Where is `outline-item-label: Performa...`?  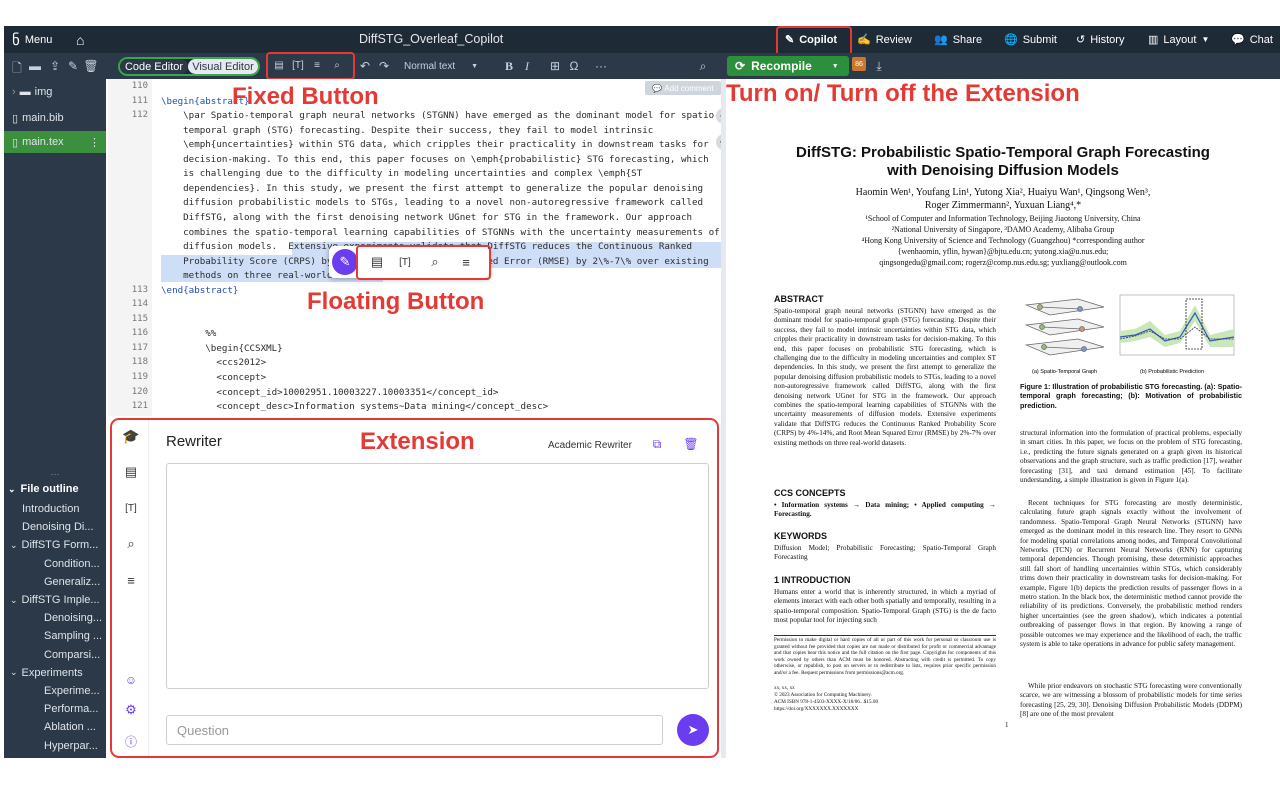
outline-item-label: Performa... is located at coordinates (71, 709).